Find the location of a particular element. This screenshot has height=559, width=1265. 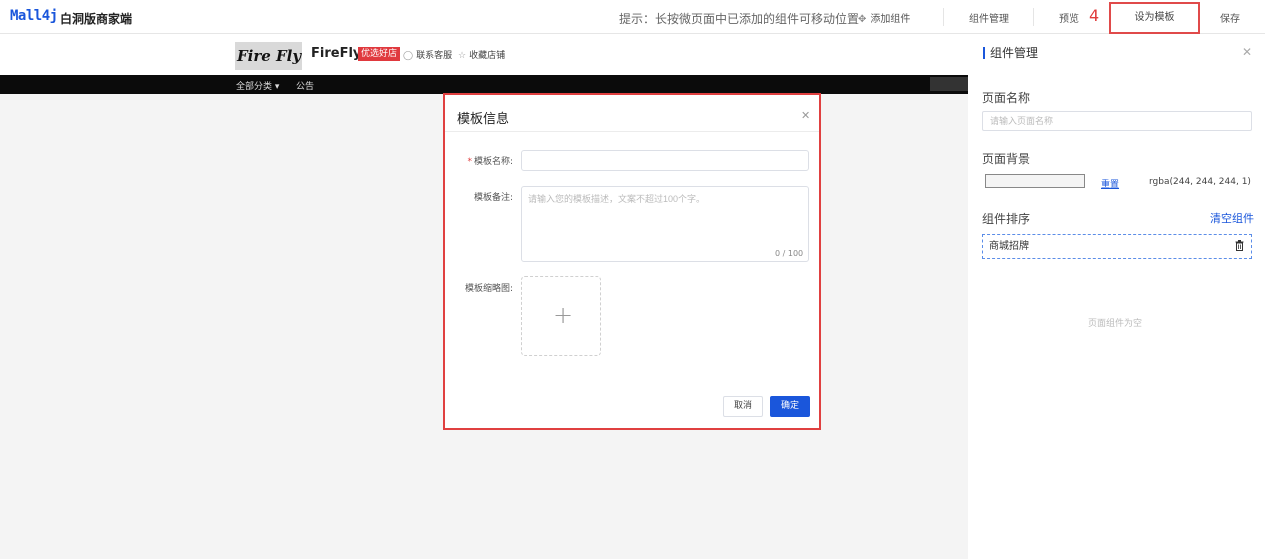

app-subtitle: 白洞版商家端 is located at coordinates (96, 19).